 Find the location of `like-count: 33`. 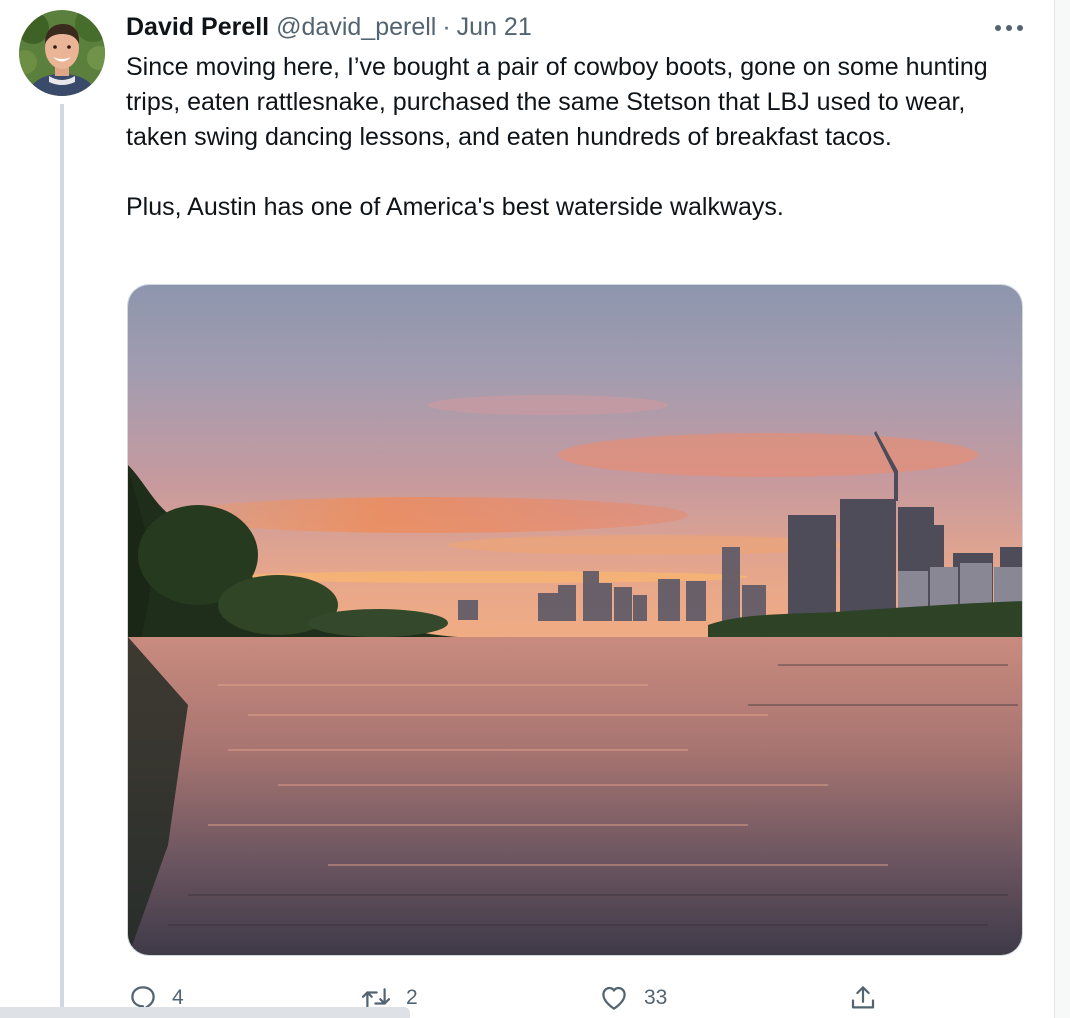

like-count: 33 is located at coordinates (656, 997).